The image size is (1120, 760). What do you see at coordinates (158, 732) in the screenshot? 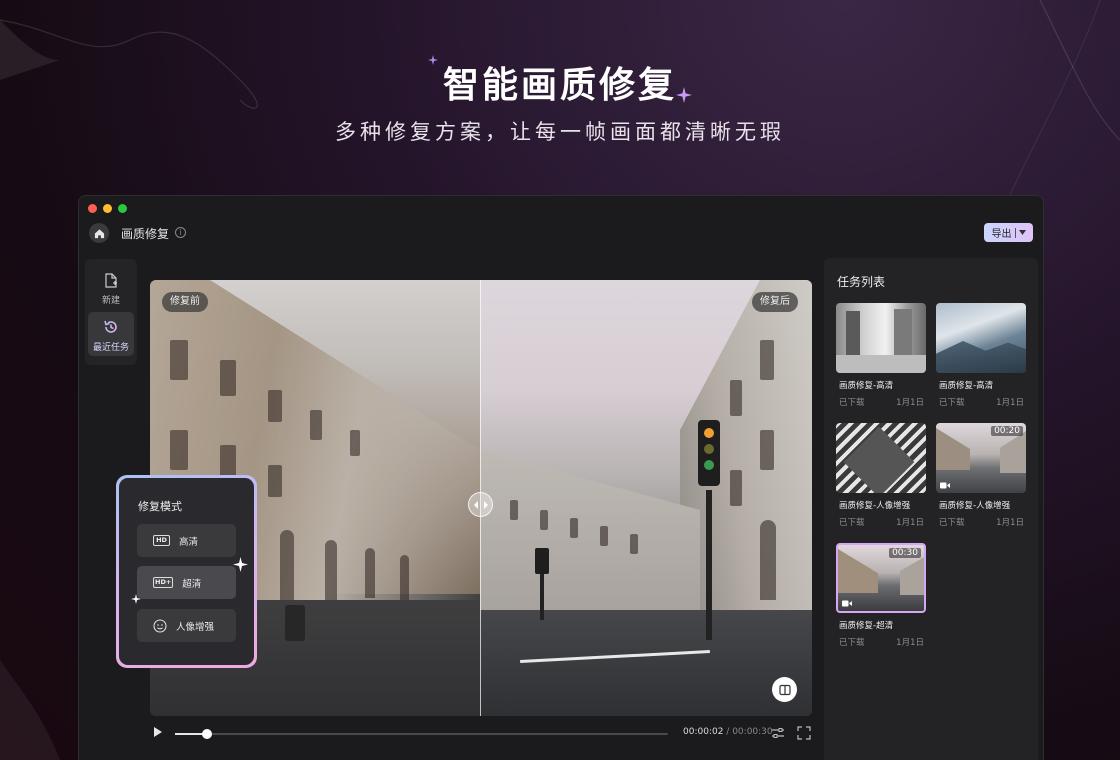
I see `play-button` at bounding box center [158, 732].